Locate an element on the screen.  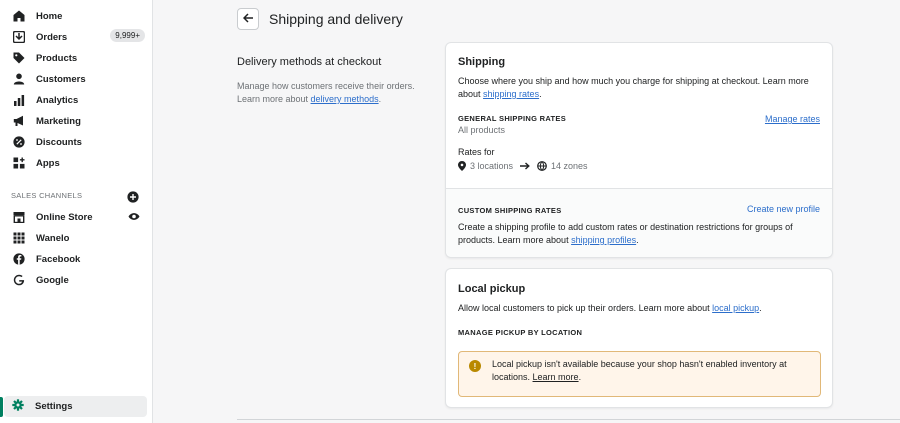
nav-analytics: Analytics is located at coordinates (76, 100).